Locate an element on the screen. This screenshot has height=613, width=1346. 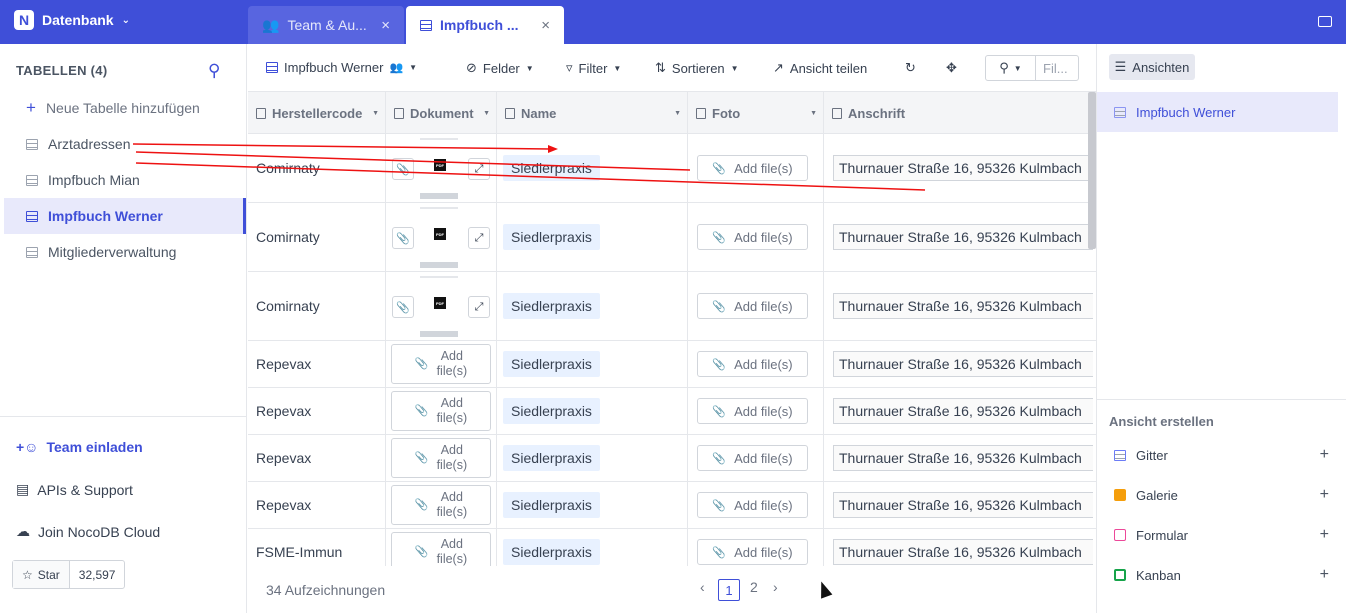
vertical-scrollbar is located at coordinates (1092, 170).